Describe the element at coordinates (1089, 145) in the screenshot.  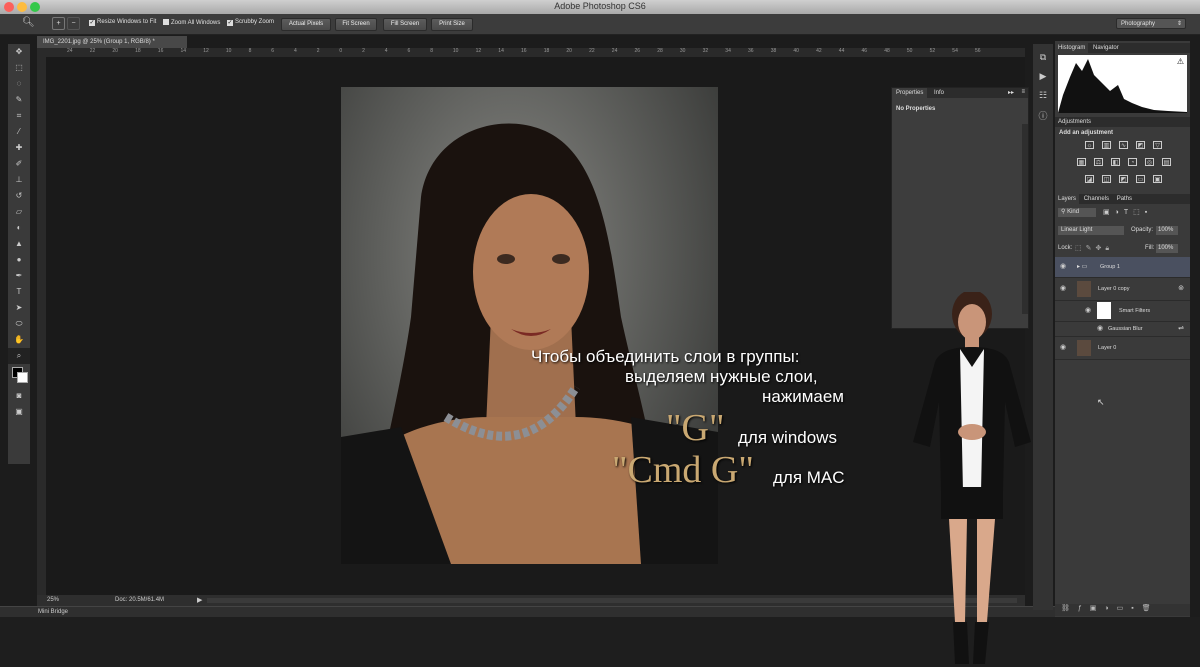
I see `brightness-contrast-icon: ☼` at that location.